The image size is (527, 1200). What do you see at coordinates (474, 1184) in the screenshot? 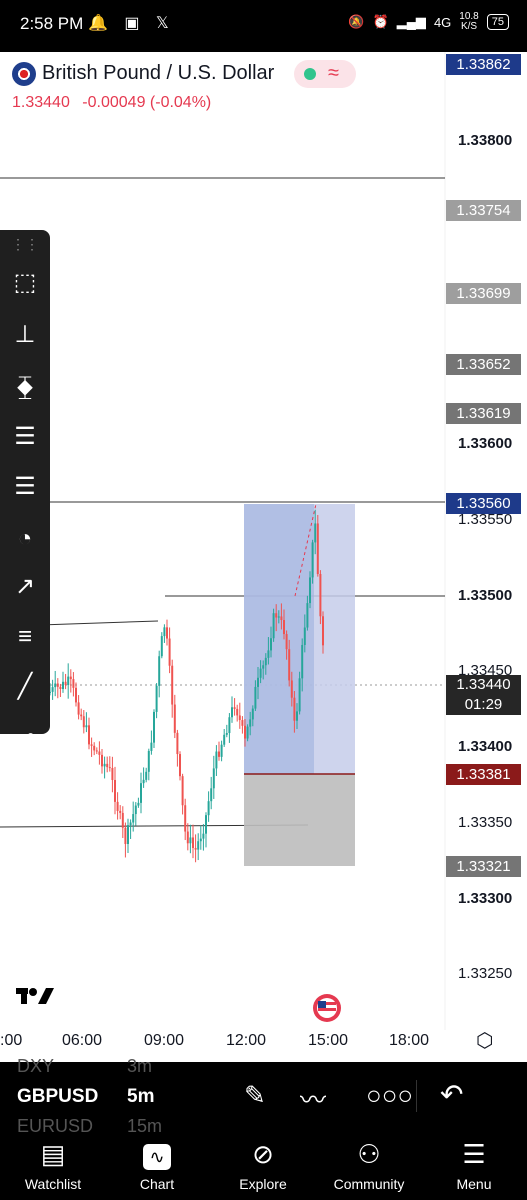
I see `nav-label: Menu` at bounding box center [474, 1184].